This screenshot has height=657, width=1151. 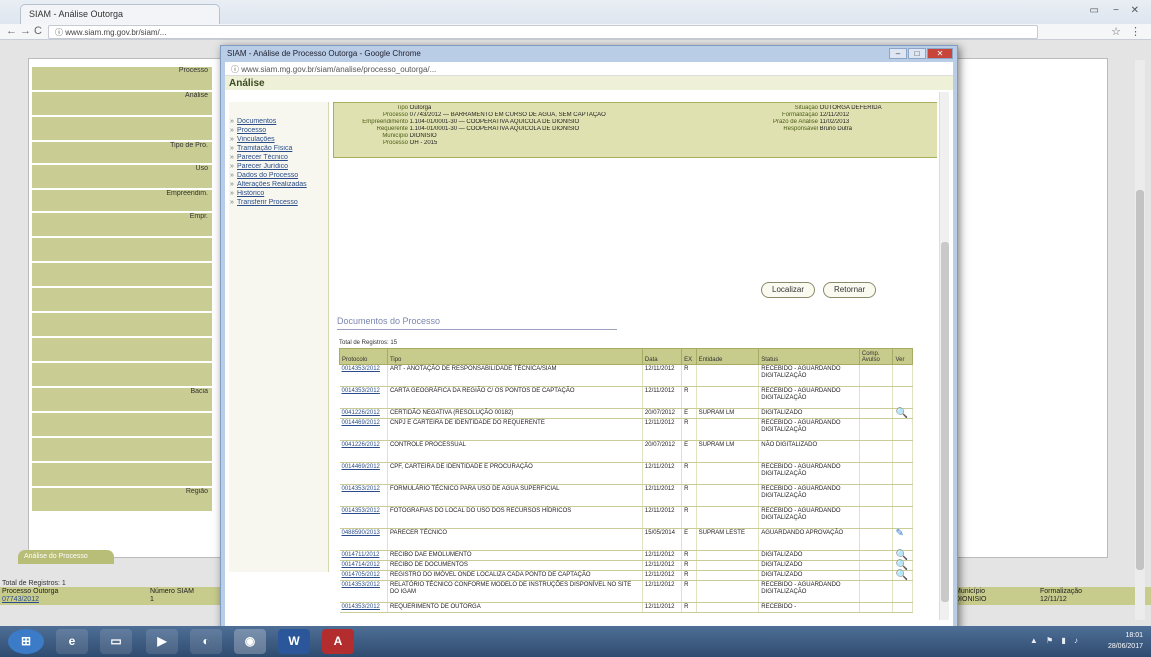 I want to click on bg-field-label: Região, so click(x=122, y=499).